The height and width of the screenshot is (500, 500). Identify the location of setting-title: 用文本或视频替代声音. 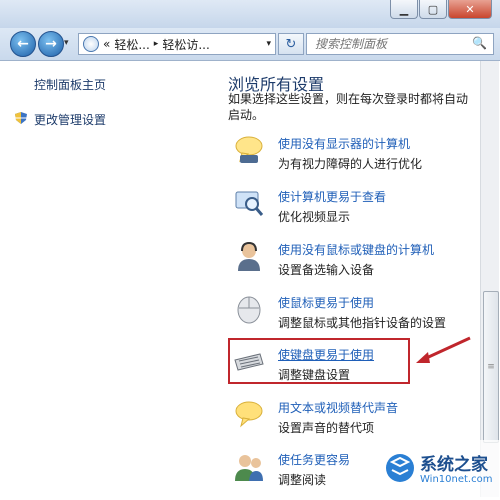
(338, 407).